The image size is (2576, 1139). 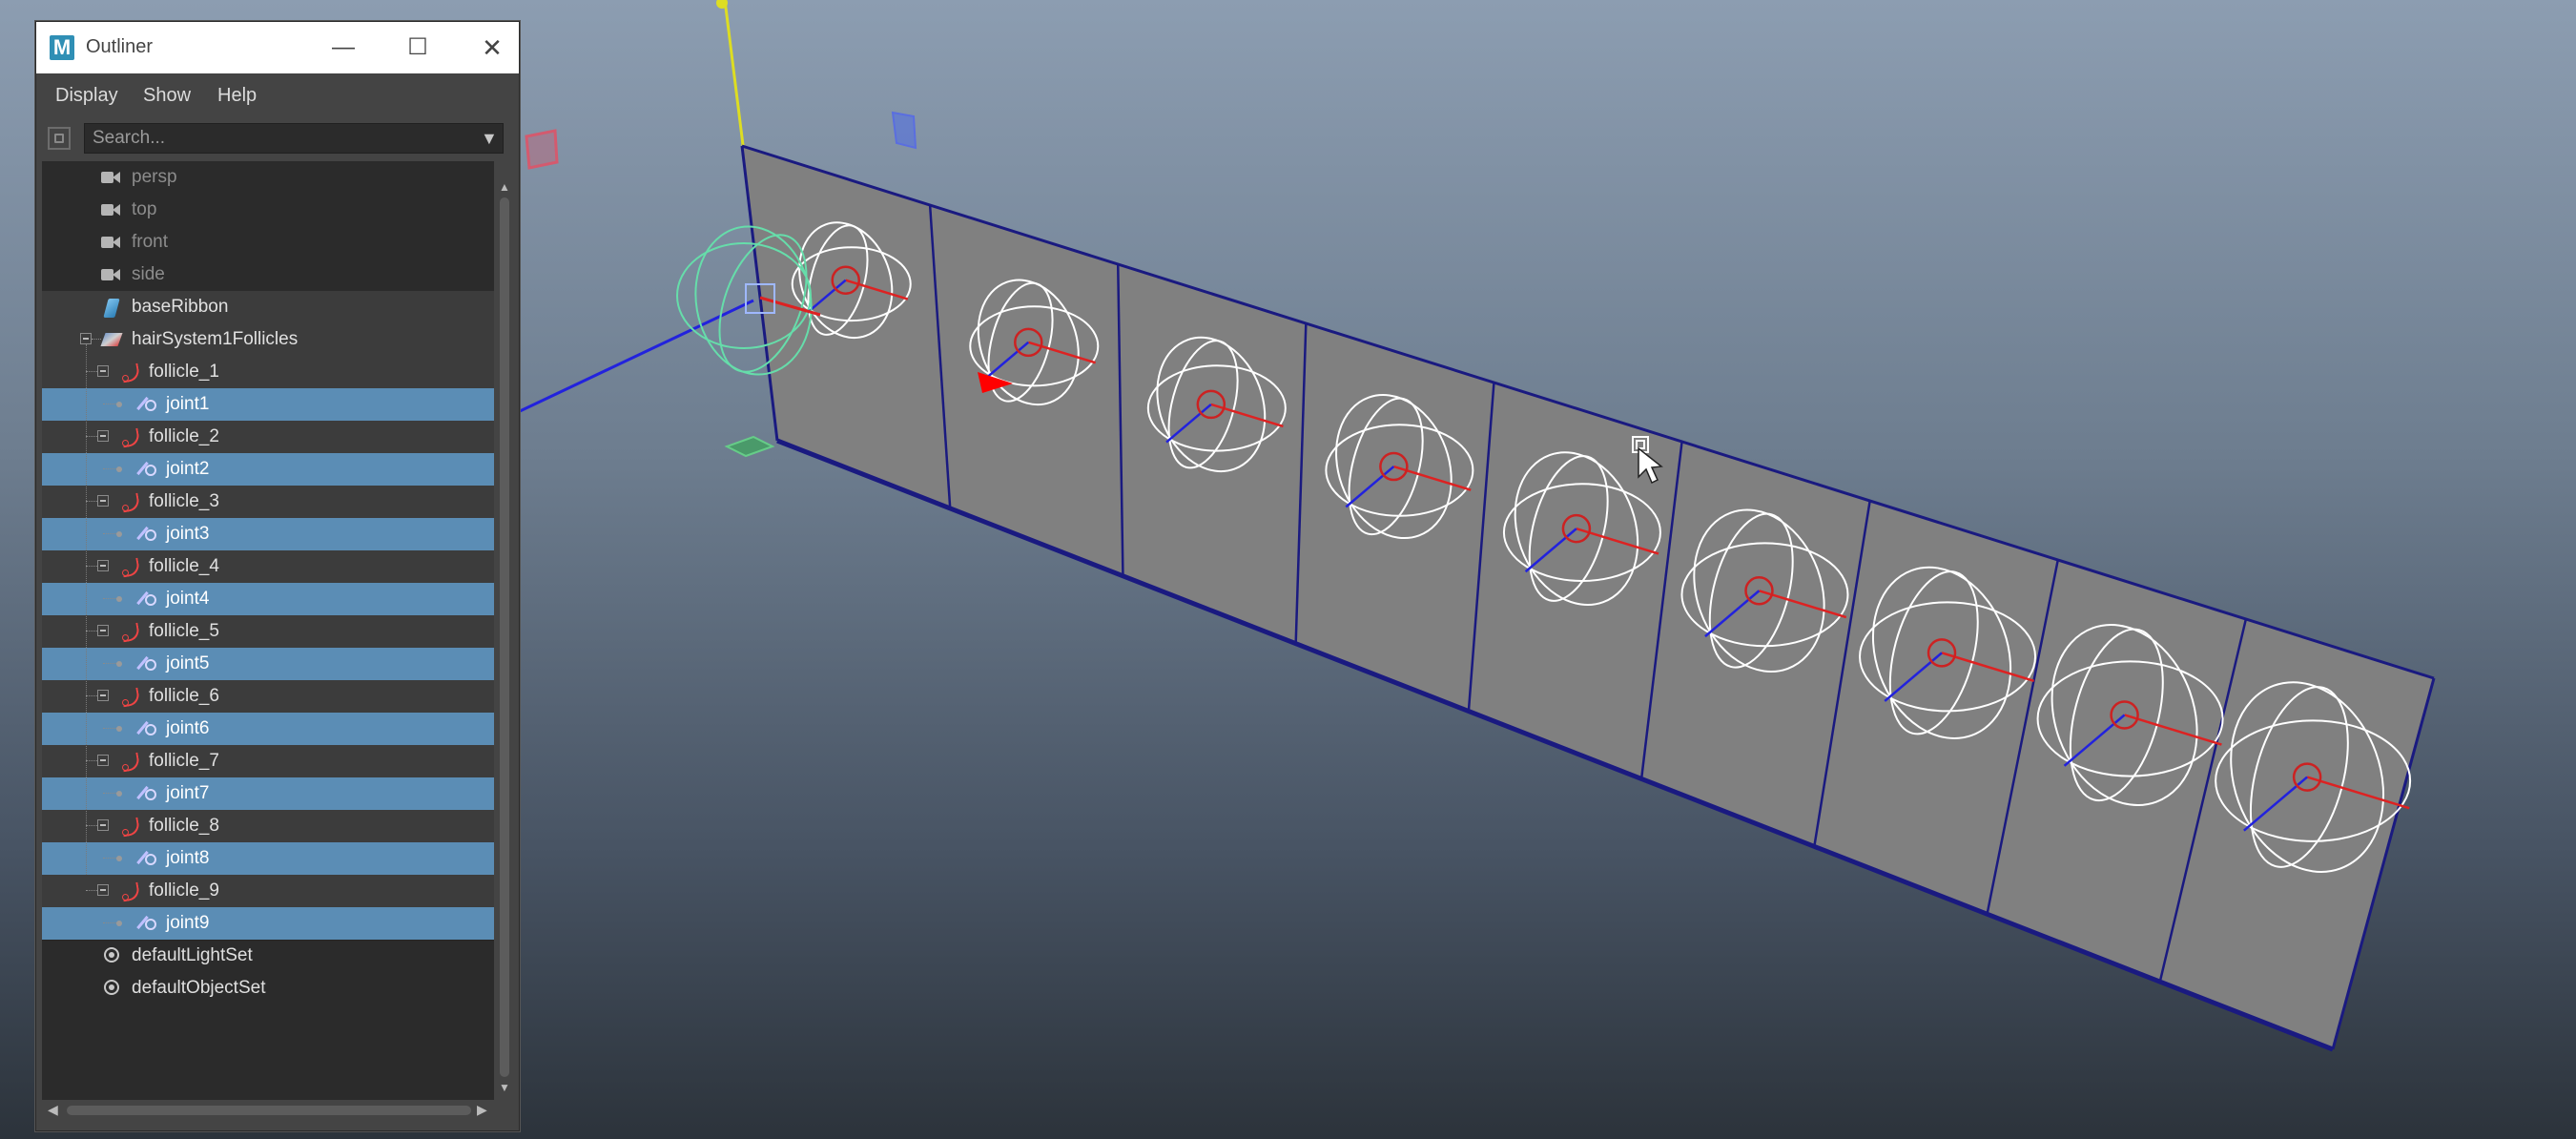 What do you see at coordinates (188, 923) in the screenshot?
I see `tree-label-joint: joint9` at bounding box center [188, 923].